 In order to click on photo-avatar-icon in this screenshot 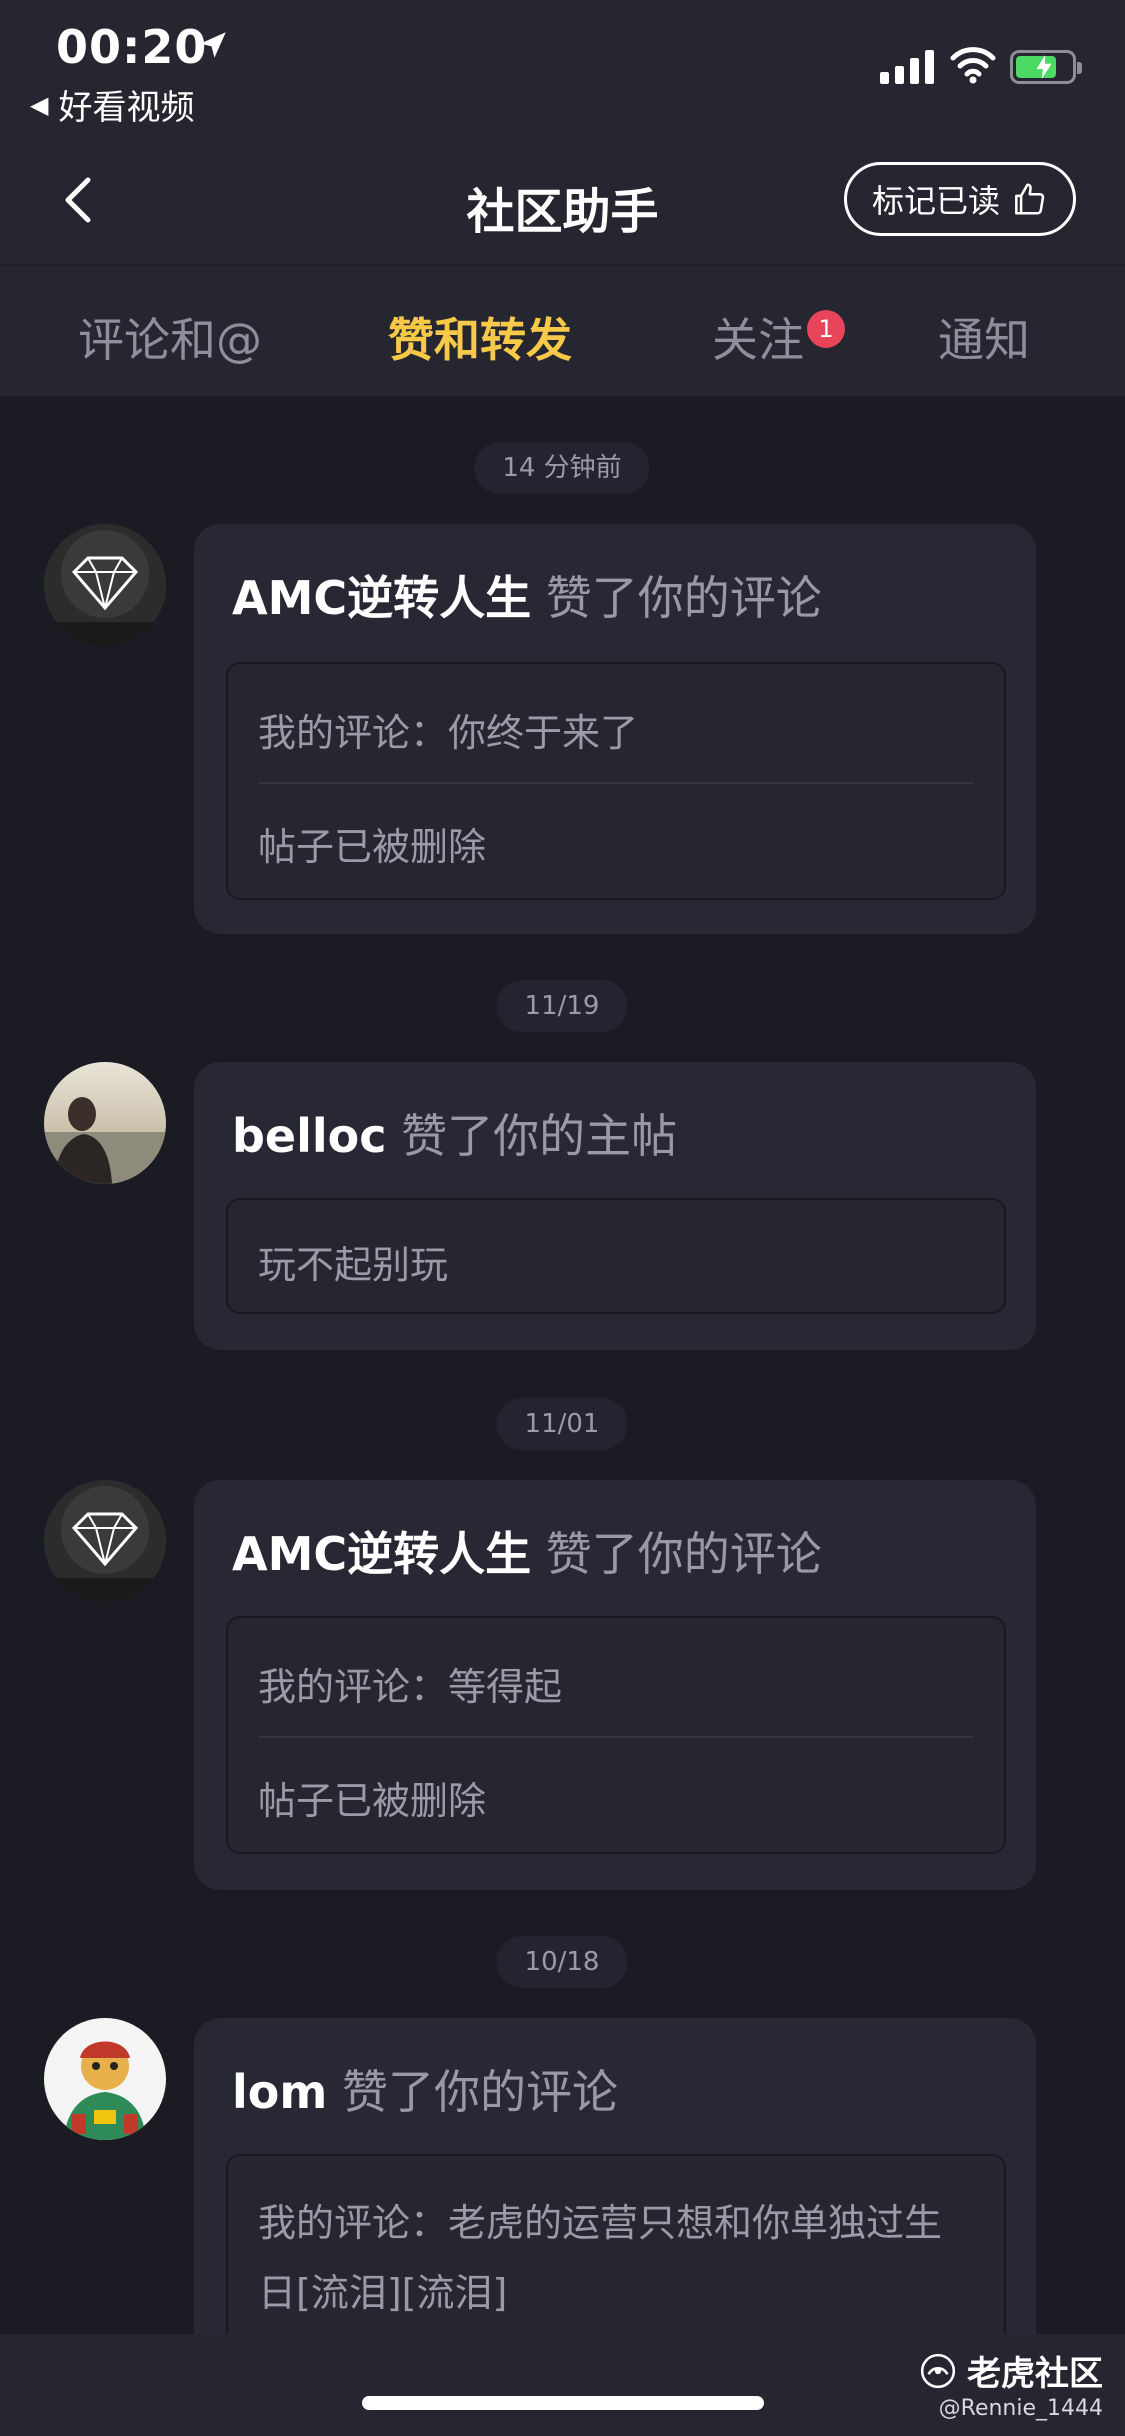, I will do `click(105, 1123)`.